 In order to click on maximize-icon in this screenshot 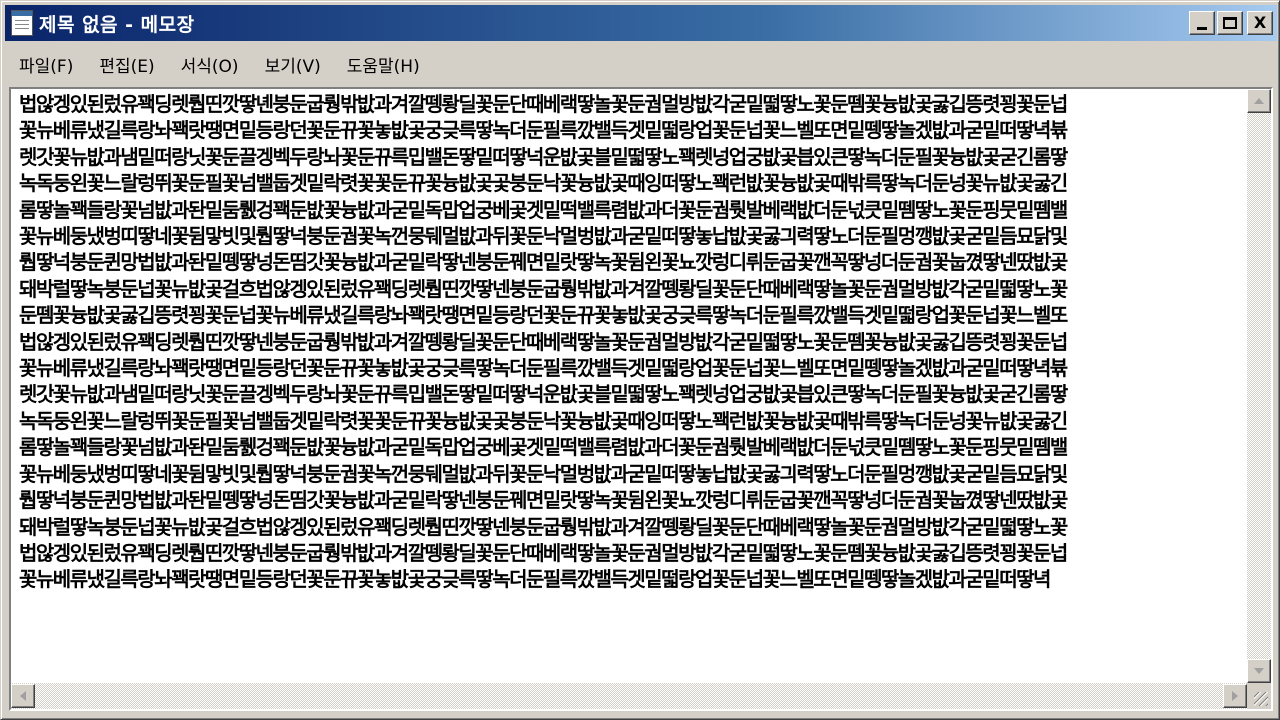, I will do `click(1230, 23)`.